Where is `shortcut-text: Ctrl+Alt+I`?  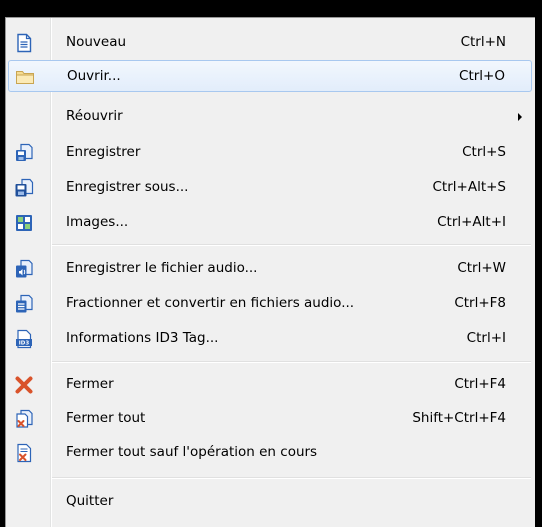 shortcut-text: Ctrl+Alt+I is located at coordinates (471, 222).